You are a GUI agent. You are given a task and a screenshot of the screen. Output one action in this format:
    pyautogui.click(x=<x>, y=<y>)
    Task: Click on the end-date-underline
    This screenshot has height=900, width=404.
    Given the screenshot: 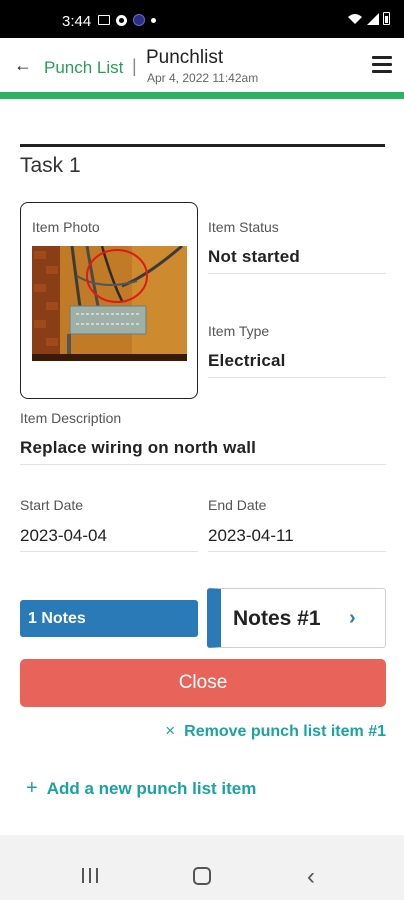 What is the action you would take?
    pyautogui.click(x=297, y=551)
    